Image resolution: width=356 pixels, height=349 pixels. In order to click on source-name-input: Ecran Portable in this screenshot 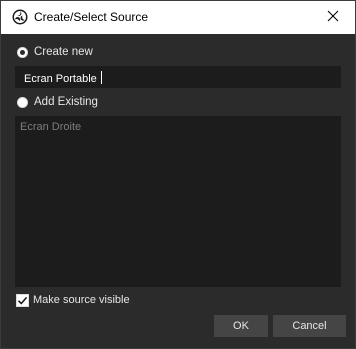, I will do `click(178, 77)`.